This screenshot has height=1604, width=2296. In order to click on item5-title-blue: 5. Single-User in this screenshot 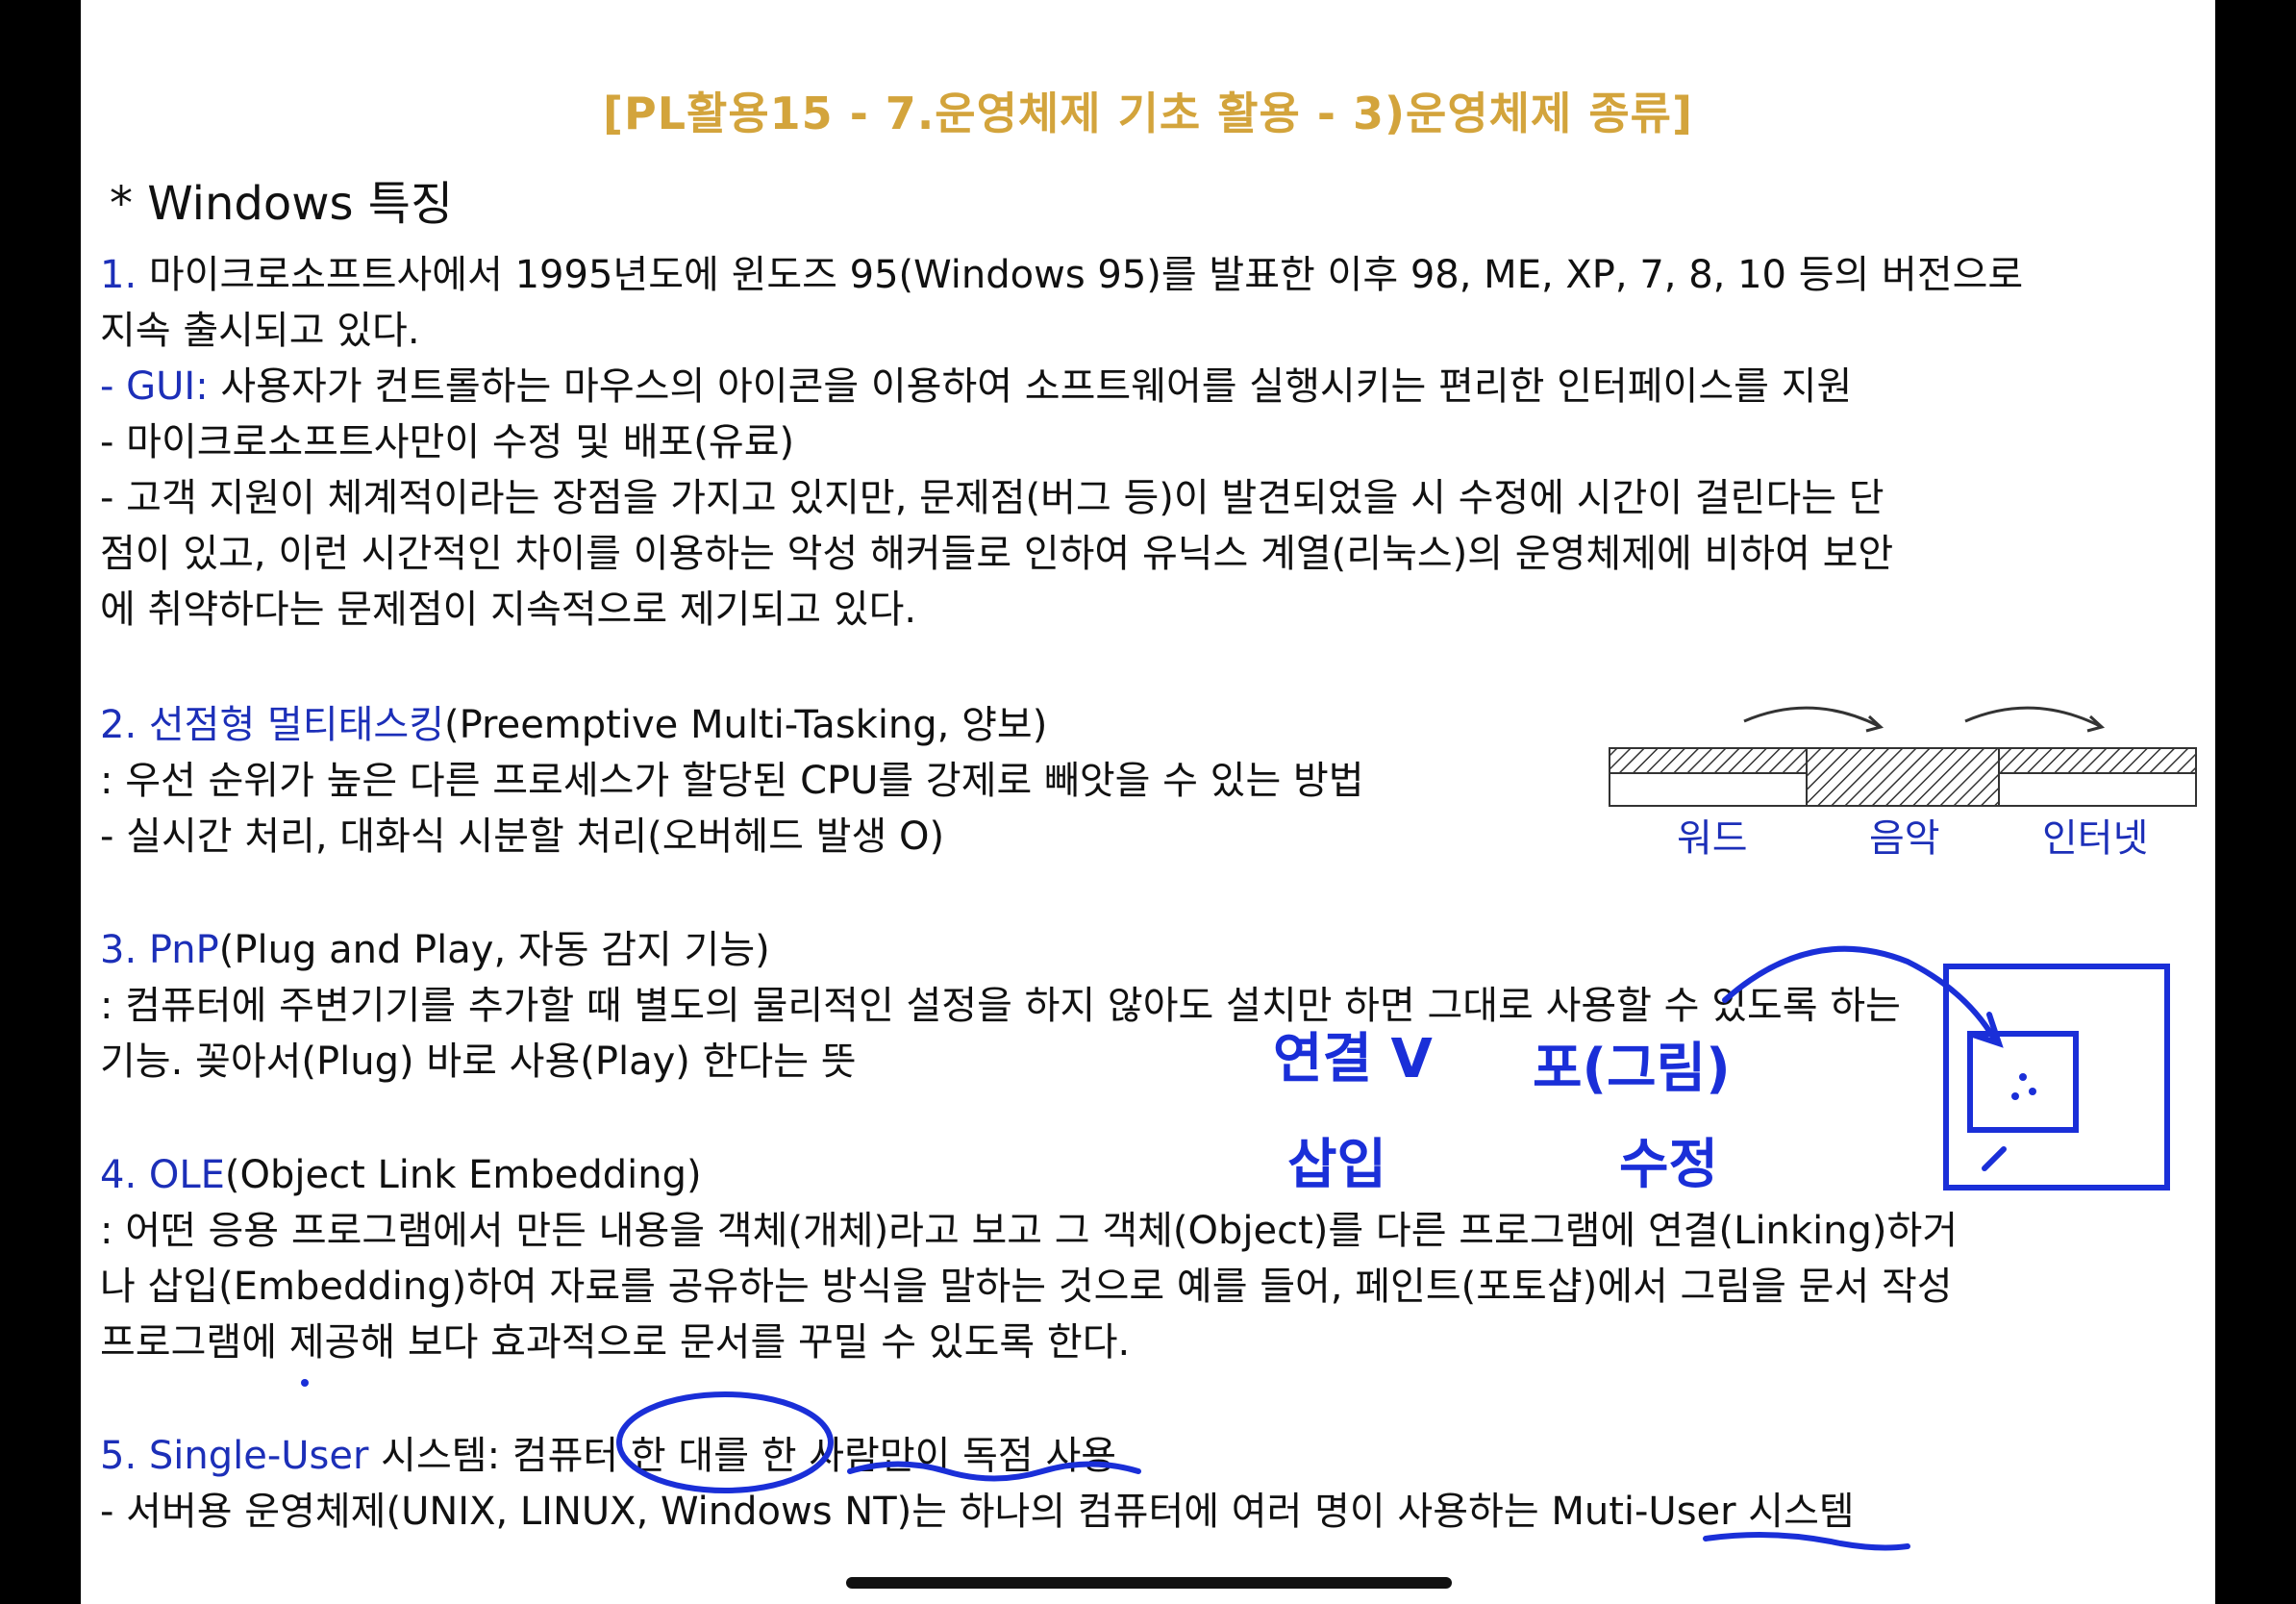, I will do `click(234, 1456)`.